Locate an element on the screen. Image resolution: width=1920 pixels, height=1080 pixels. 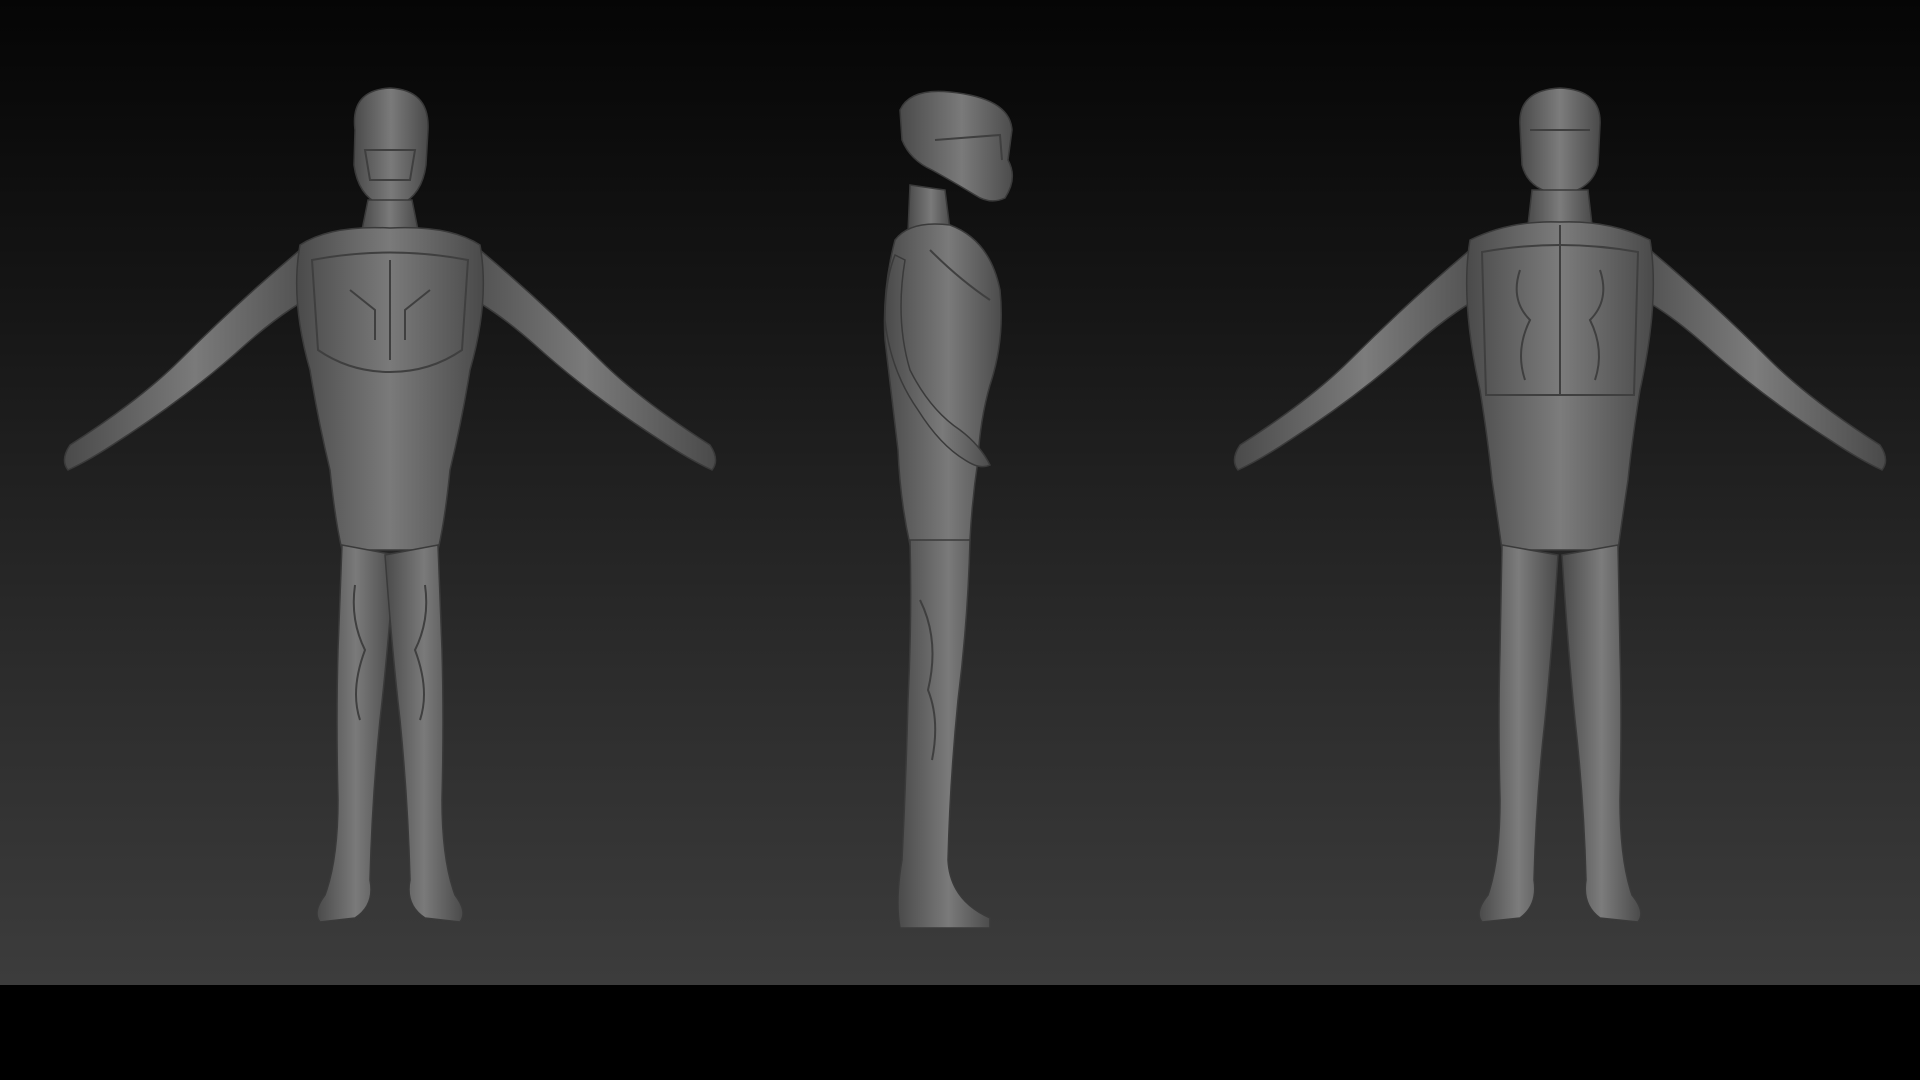
side-body-shape is located at coordinates (948, 509).